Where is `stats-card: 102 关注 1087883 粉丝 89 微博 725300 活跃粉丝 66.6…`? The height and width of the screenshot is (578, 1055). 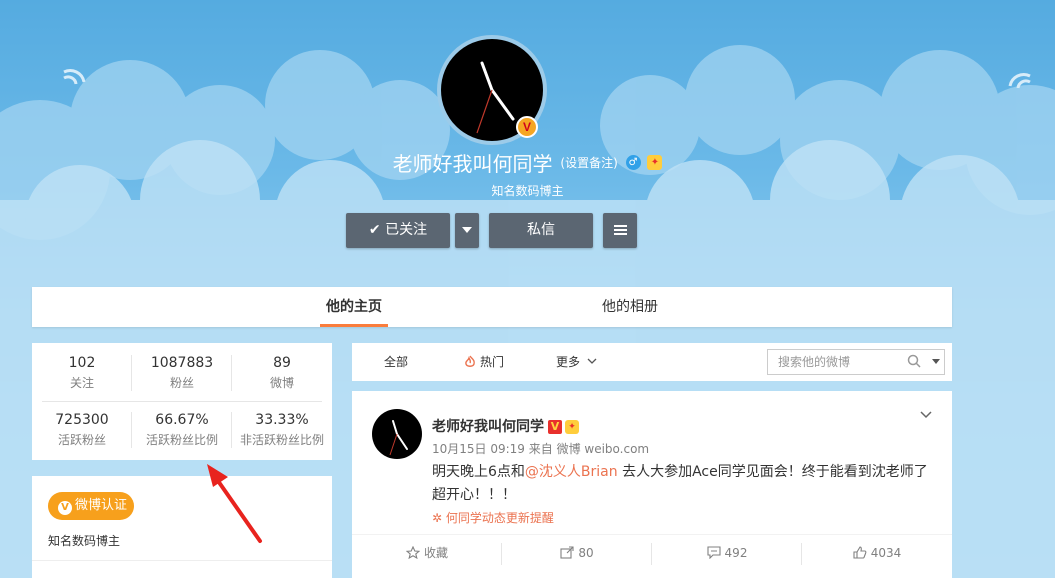 stats-card: 102 关注 1087883 粉丝 89 微博 725300 活跃粉丝 66.6… is located at coordinates (182, 401).